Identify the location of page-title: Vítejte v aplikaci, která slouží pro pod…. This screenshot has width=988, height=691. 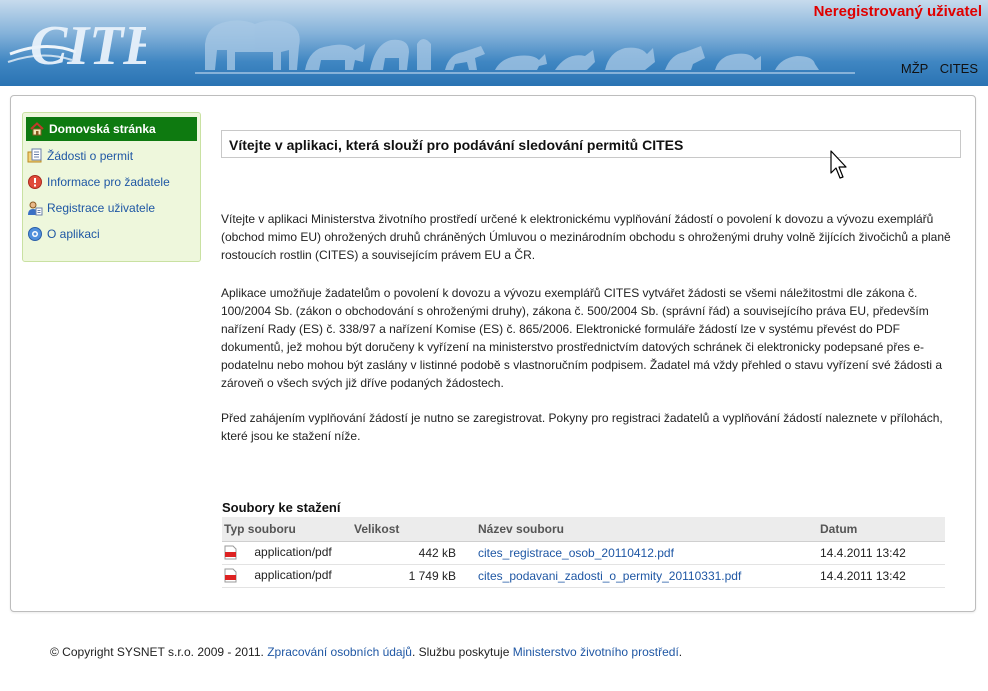
(591, 144).